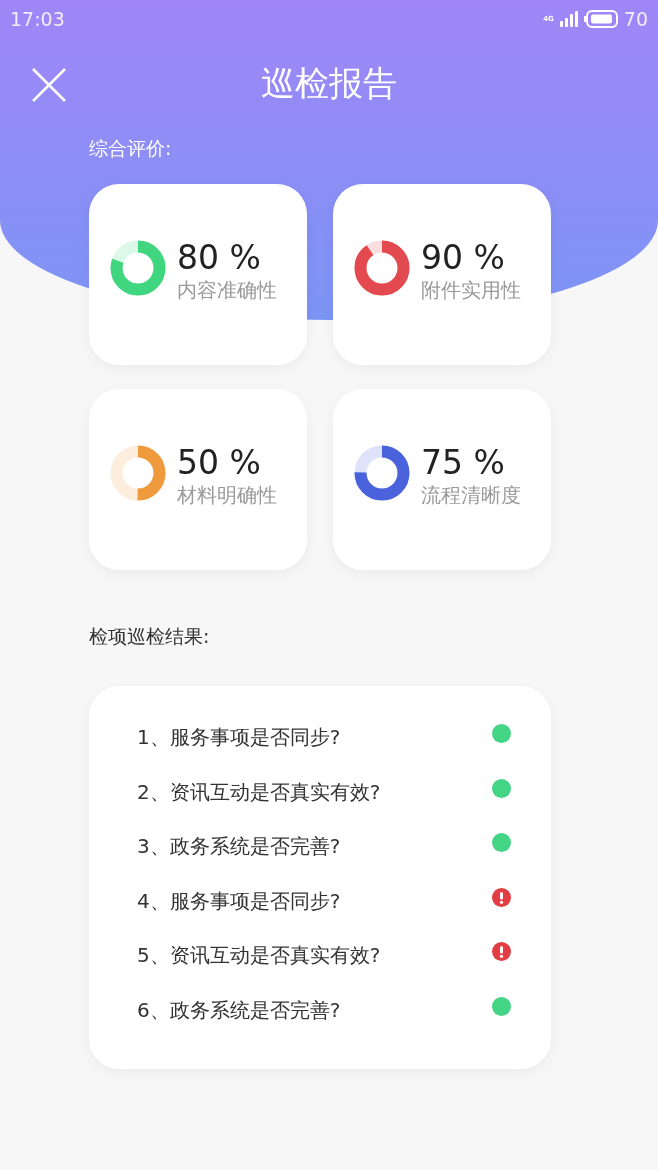 This screenshot has width=658, height=1170. What do you see at coordinates (239, 901) in the screenshot?
I see `check-item: 4、服务事项是否同步?` at bounding box center [239, 901].